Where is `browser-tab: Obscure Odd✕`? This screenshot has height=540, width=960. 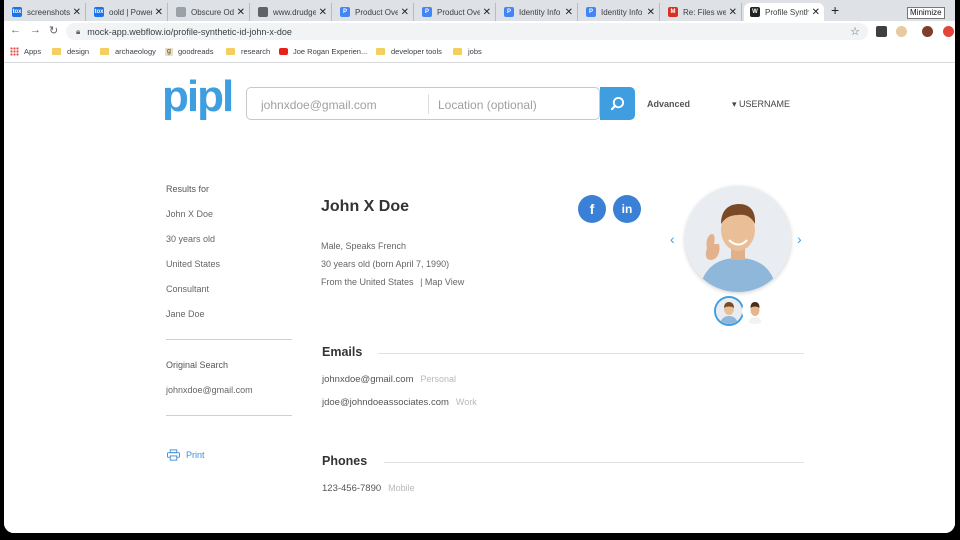 browser-tab: Obscure Odd✕ is located at coordinates (210, 12).